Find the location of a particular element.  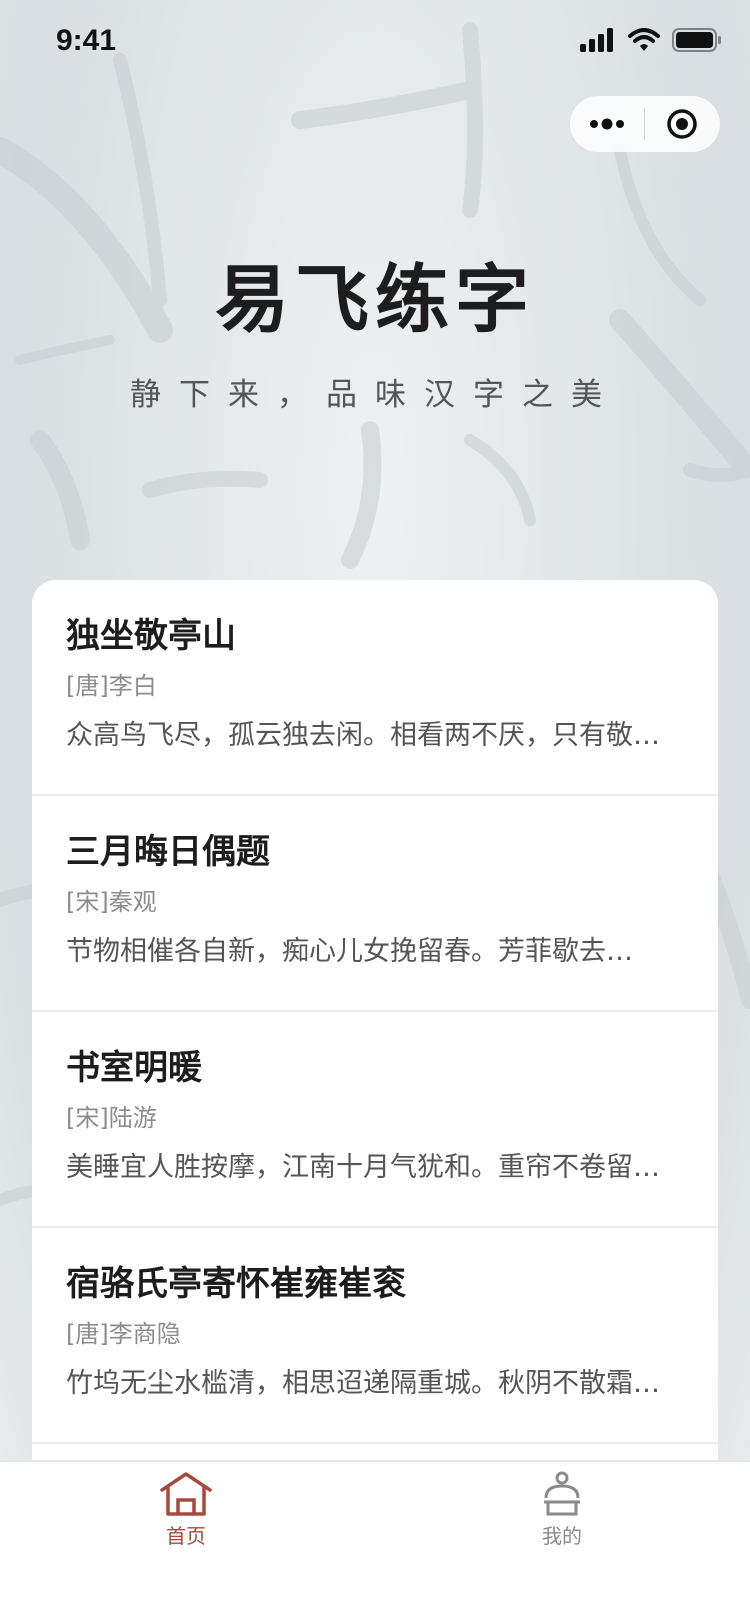

poem-author: [唐]李白 is located at coordinates (111, 686).